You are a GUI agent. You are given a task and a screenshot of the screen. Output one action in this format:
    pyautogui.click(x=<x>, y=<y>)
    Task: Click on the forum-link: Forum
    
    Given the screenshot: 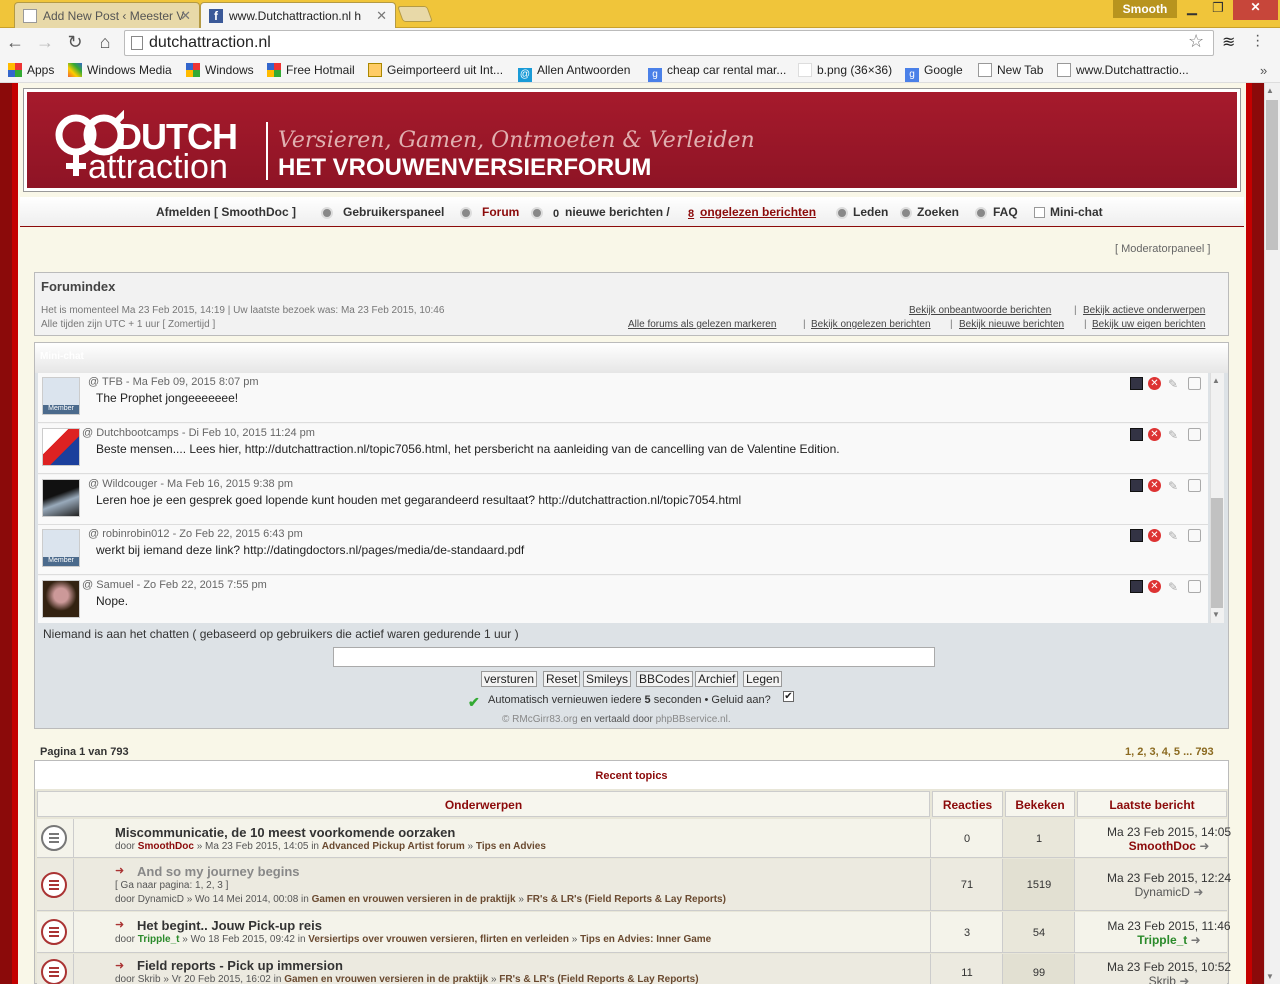 What is the action you would take?
    pyautogui.click(x=500, y=212)
    